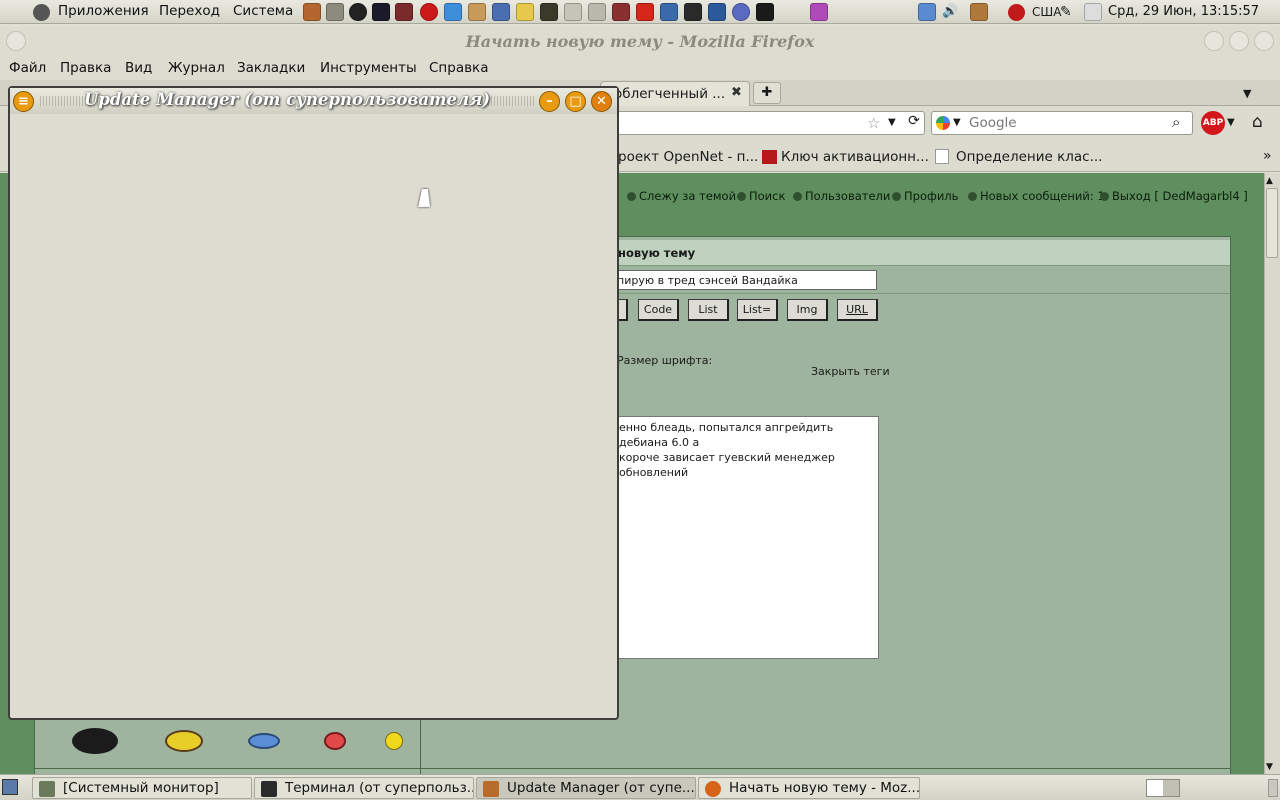 Image resolution: width=1280 pixels, height=800 pixels. Describe the element at coordinates (10, 787) in the screenshot. I see `show-desktop-icon` at that location.